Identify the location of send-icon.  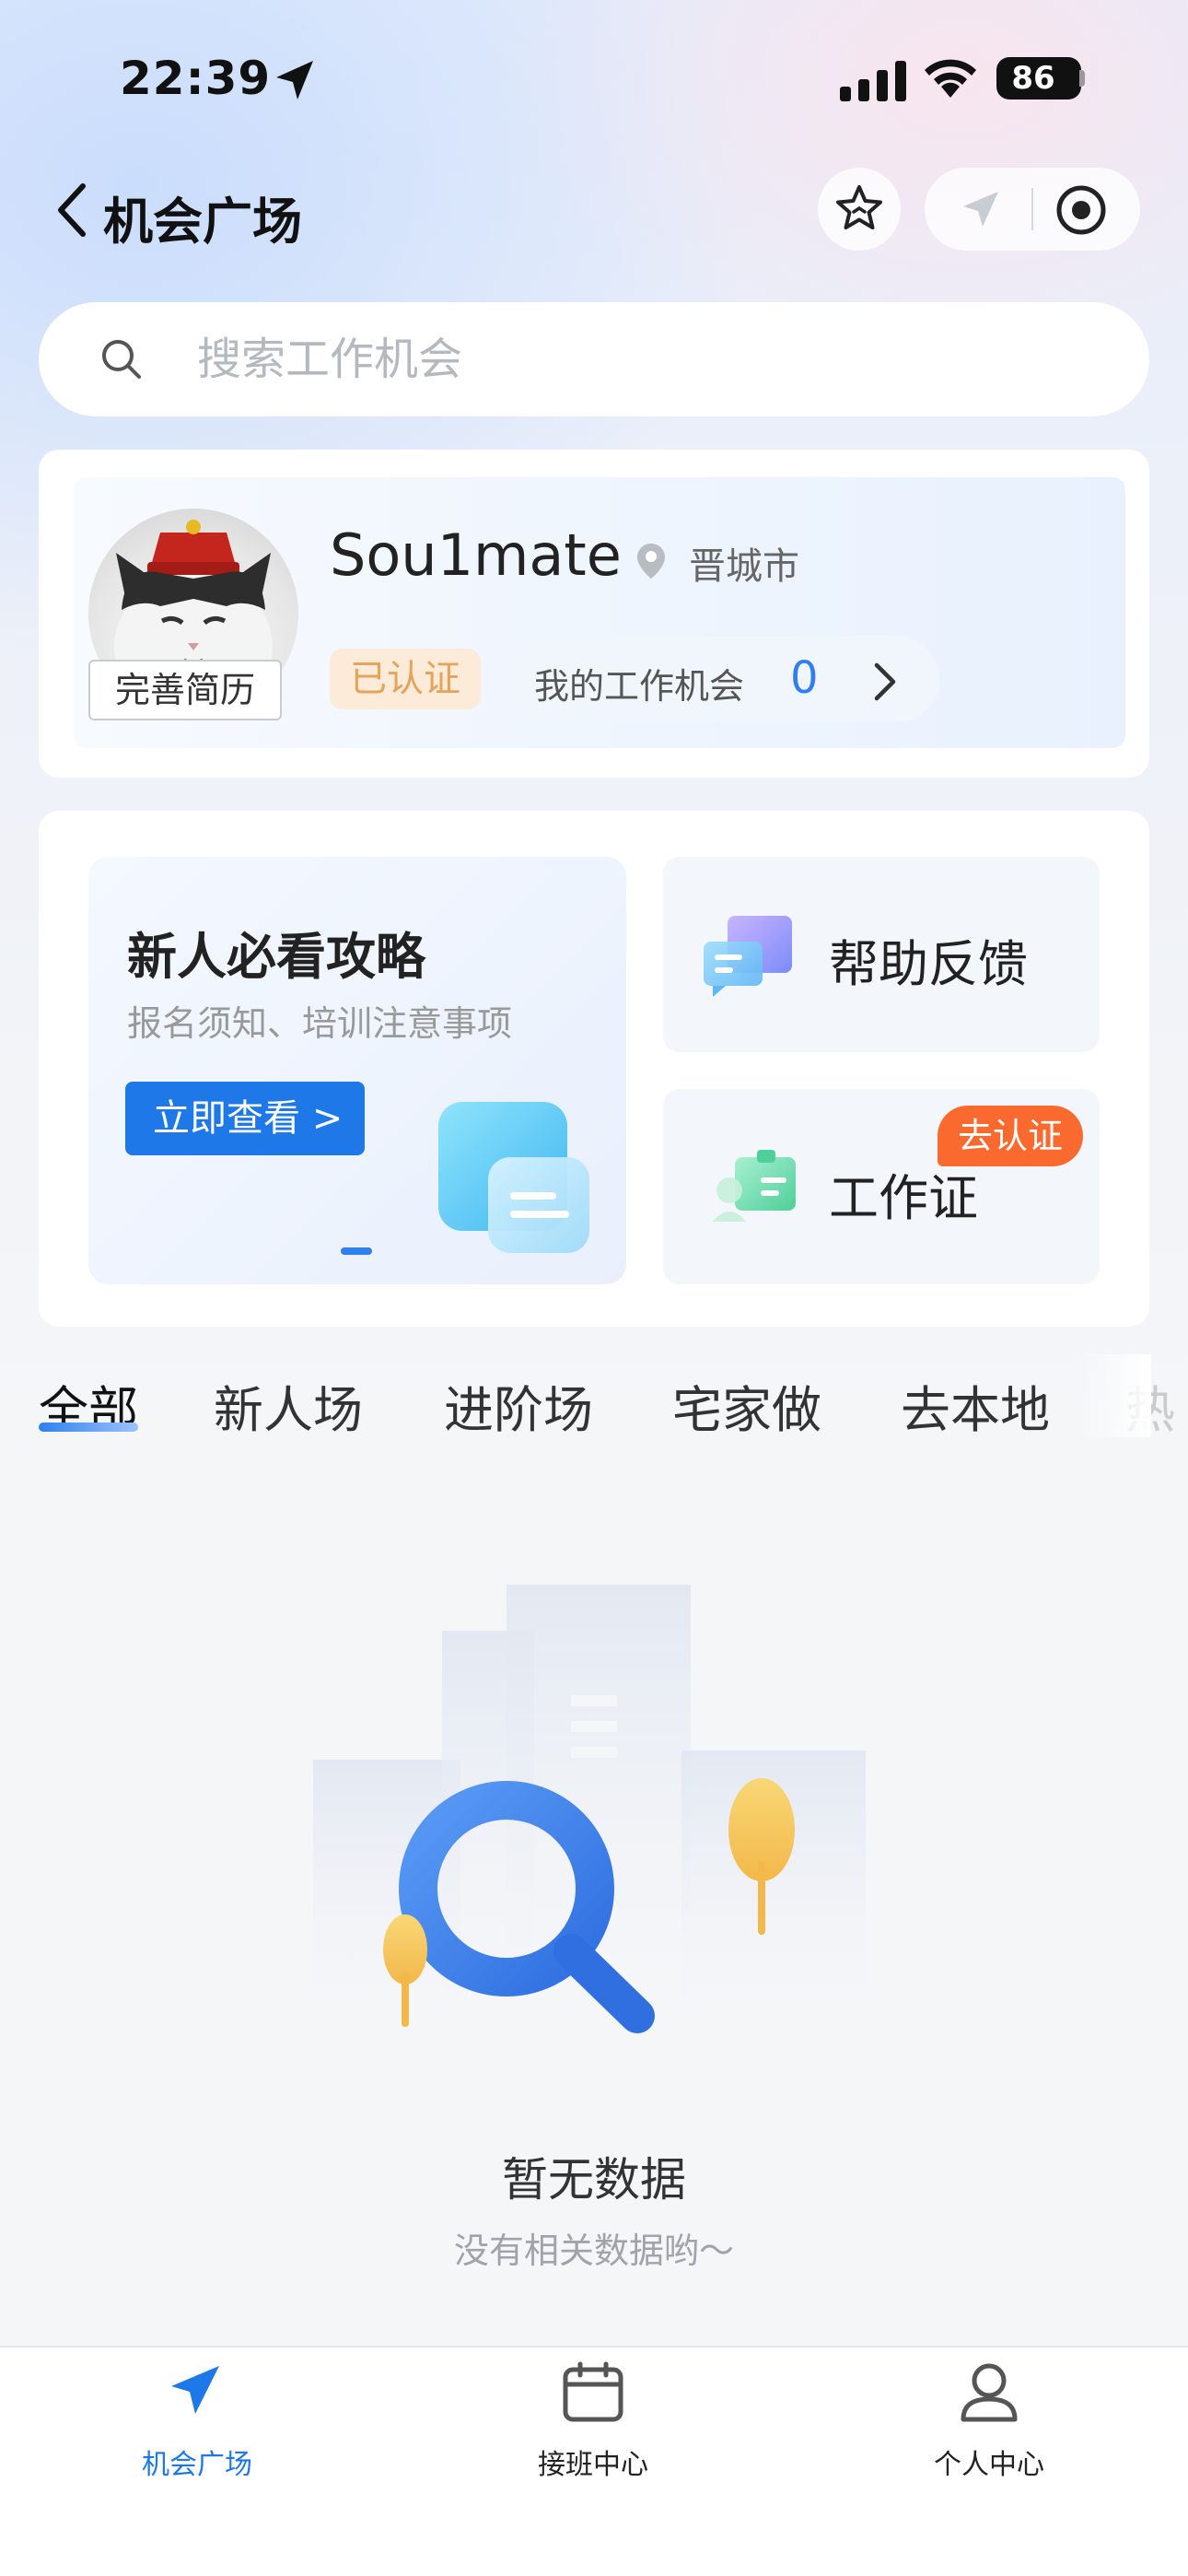
(195, 2390).